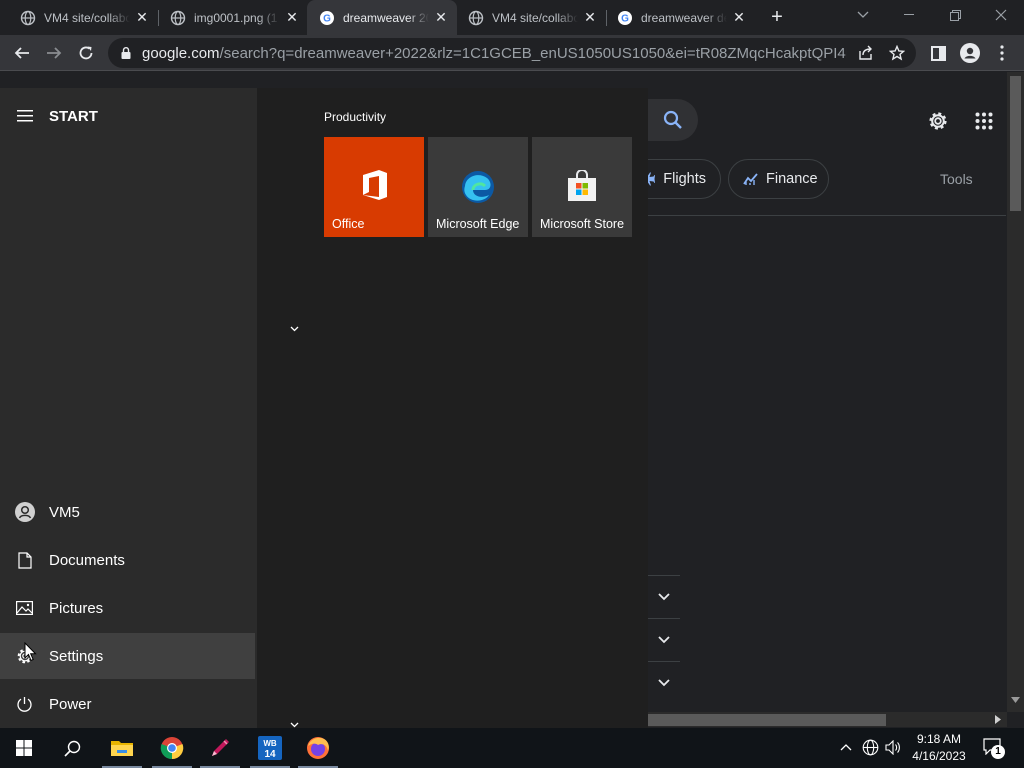 Image resolution: width=1024 pixels, height=768 pixels. What do you see at coordinates (939, 748) in the screenshot?
I see `system-clock: 9:18 AM 4/16/2023` at bounding box center [939, 748].